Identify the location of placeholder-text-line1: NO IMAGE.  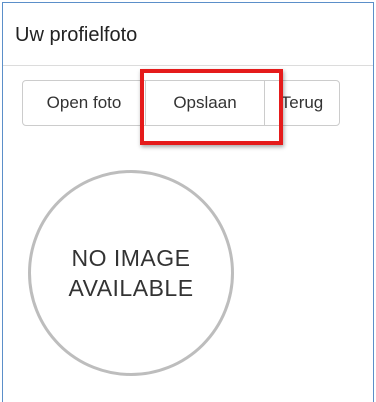
(131, 258).